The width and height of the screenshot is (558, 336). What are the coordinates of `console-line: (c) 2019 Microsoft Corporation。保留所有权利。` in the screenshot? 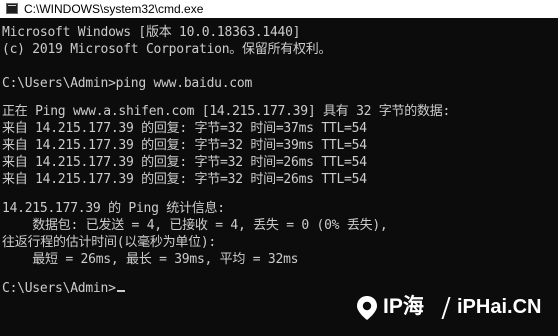 It's located at (167, 49).